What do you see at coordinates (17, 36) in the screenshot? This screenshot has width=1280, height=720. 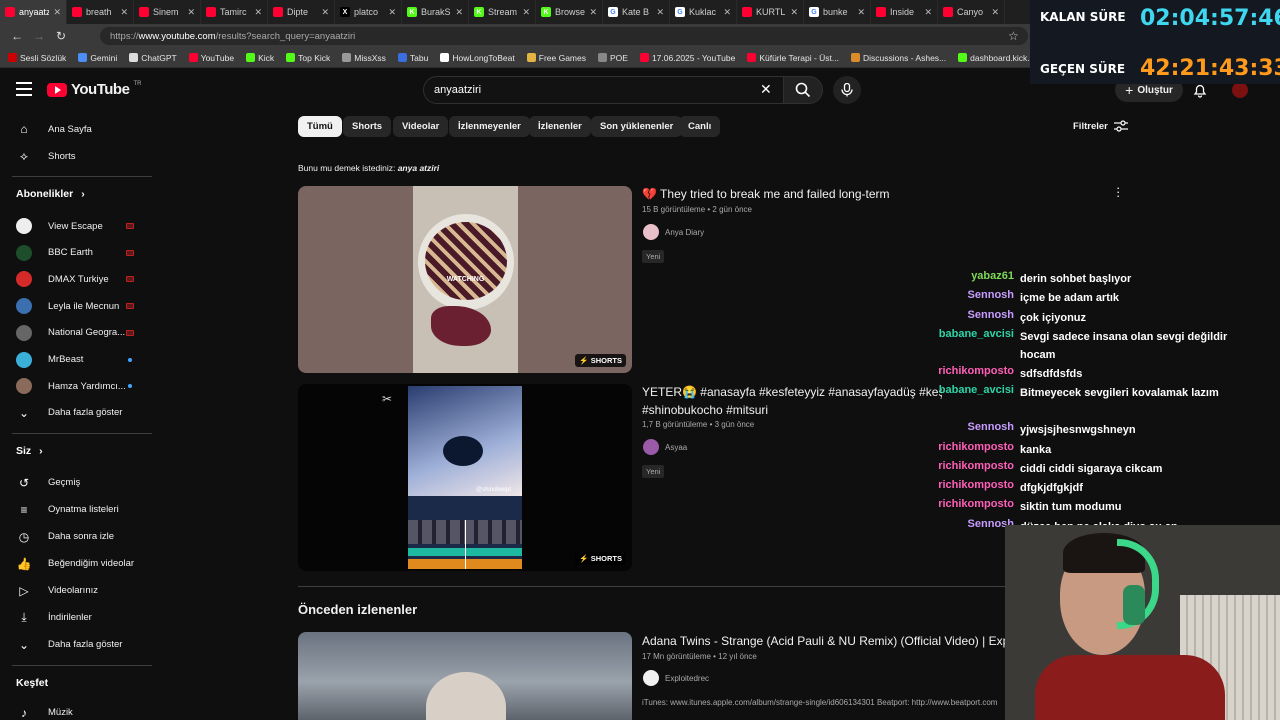 I see `back-icon: ←` at bounding box center [17, 36].